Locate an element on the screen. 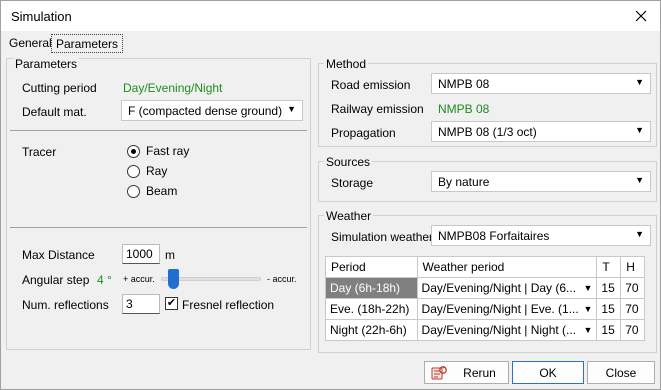 Image resolution: width=661 pixels, height=390 pixels. close-label: Close is located at coordinates (621, 372).